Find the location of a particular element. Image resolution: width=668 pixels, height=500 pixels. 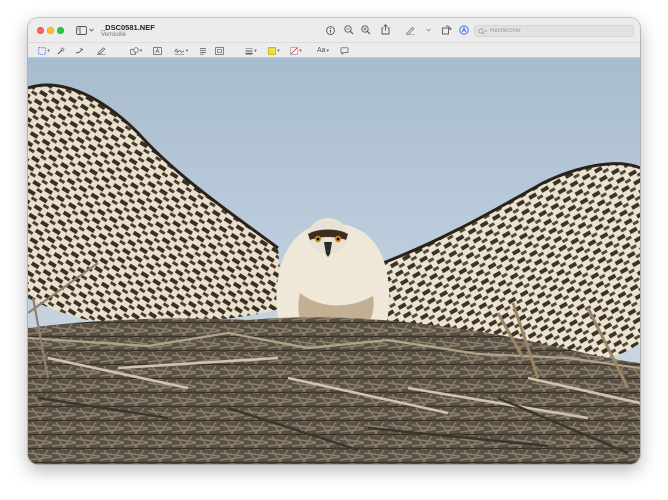

crop-tool-button is located at coordinates (219, 50).